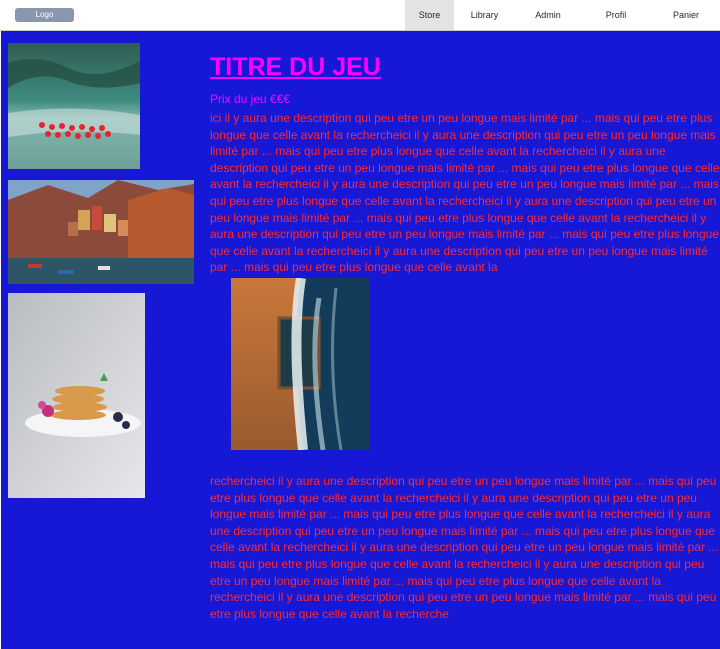  What do you see at coordinates (429, 15) in the screenshot?
I see `nav-store-link: Store` at bounding box center [429, 15].